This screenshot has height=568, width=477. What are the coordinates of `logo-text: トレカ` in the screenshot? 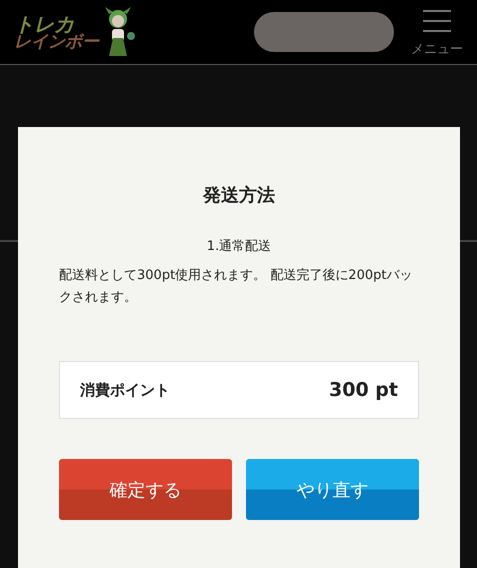 It's located at (56, 24).